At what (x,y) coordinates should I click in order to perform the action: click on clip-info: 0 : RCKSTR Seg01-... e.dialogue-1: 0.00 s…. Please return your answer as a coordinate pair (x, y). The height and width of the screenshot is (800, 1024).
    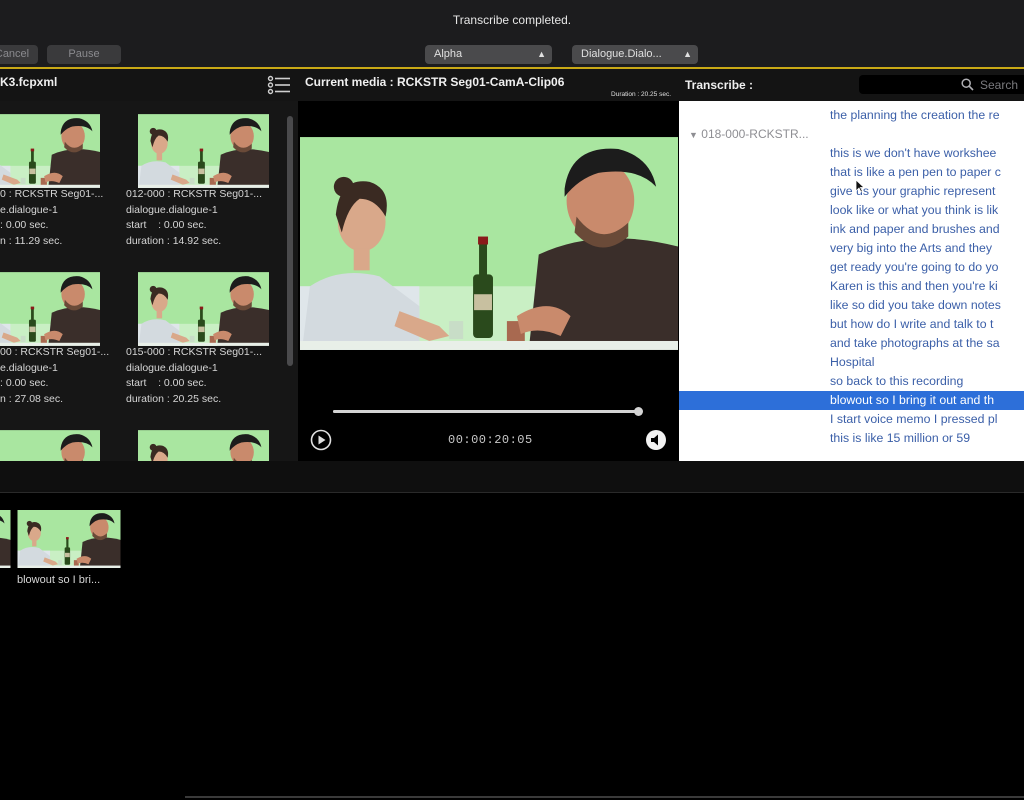
    Looking at the image, I should click on (52, 217).